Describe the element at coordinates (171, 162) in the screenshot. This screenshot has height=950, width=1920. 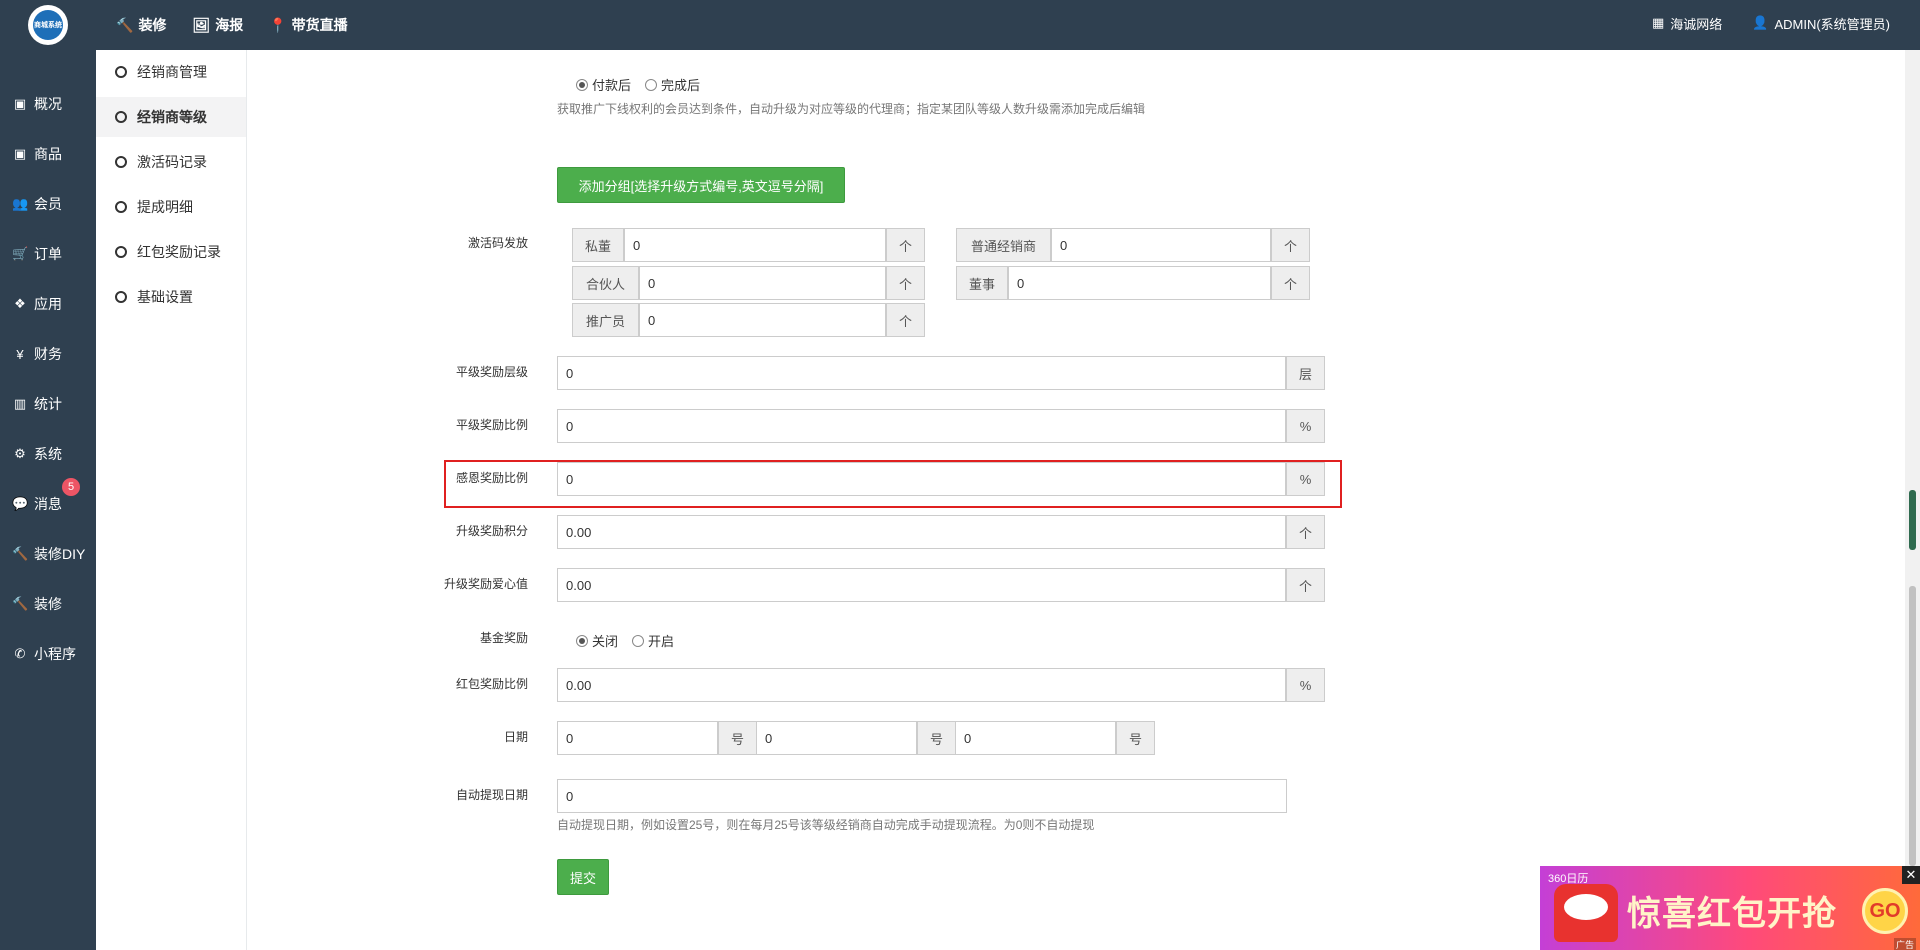
I see `submenu-item-activation-records: 激活码记录` at that location.